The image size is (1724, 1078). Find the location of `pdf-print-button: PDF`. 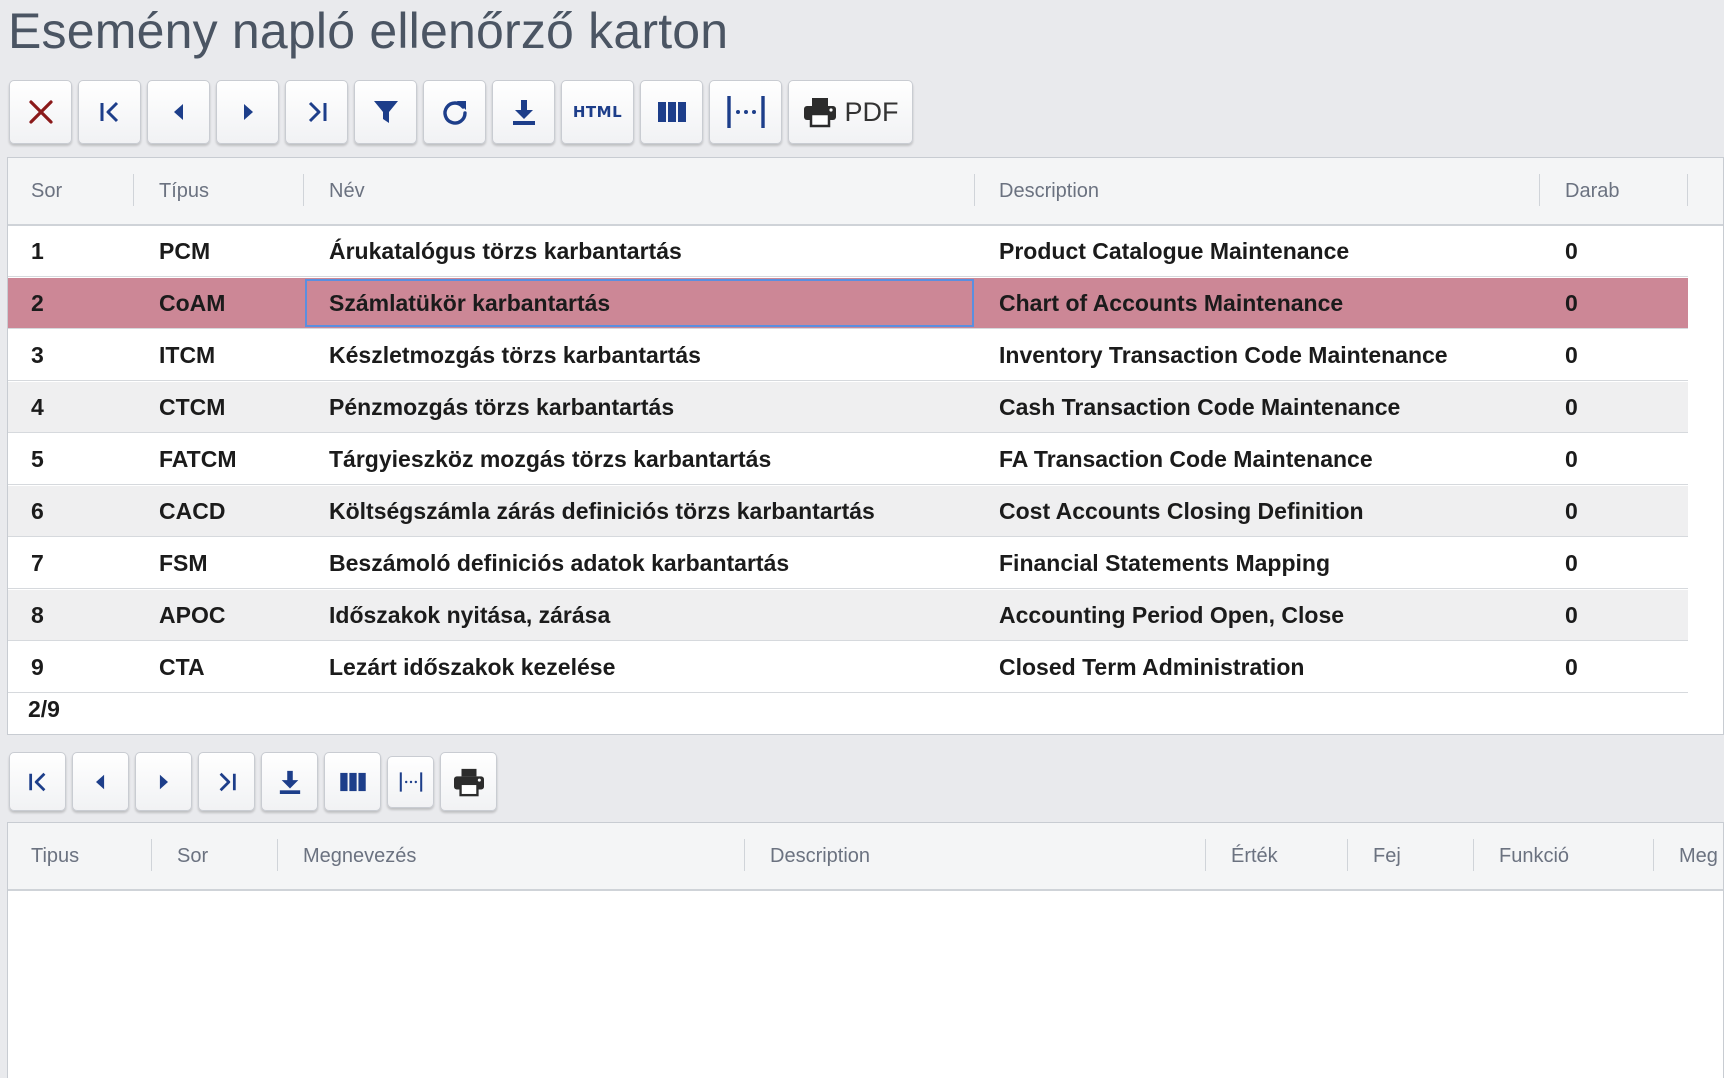

pdf-print-button: PDF is located at coordinates (850, 112).